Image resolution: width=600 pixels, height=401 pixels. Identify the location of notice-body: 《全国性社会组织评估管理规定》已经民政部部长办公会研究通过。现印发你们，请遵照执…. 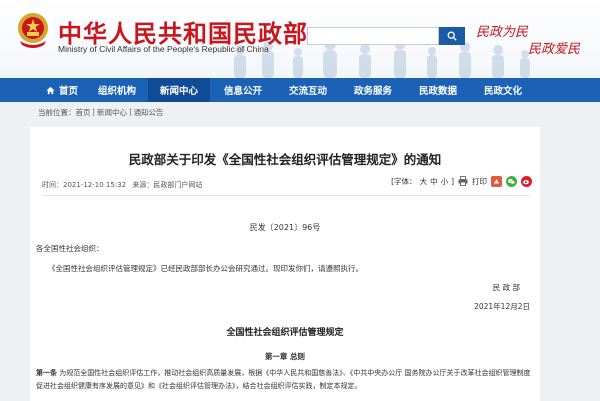
(205, 268).